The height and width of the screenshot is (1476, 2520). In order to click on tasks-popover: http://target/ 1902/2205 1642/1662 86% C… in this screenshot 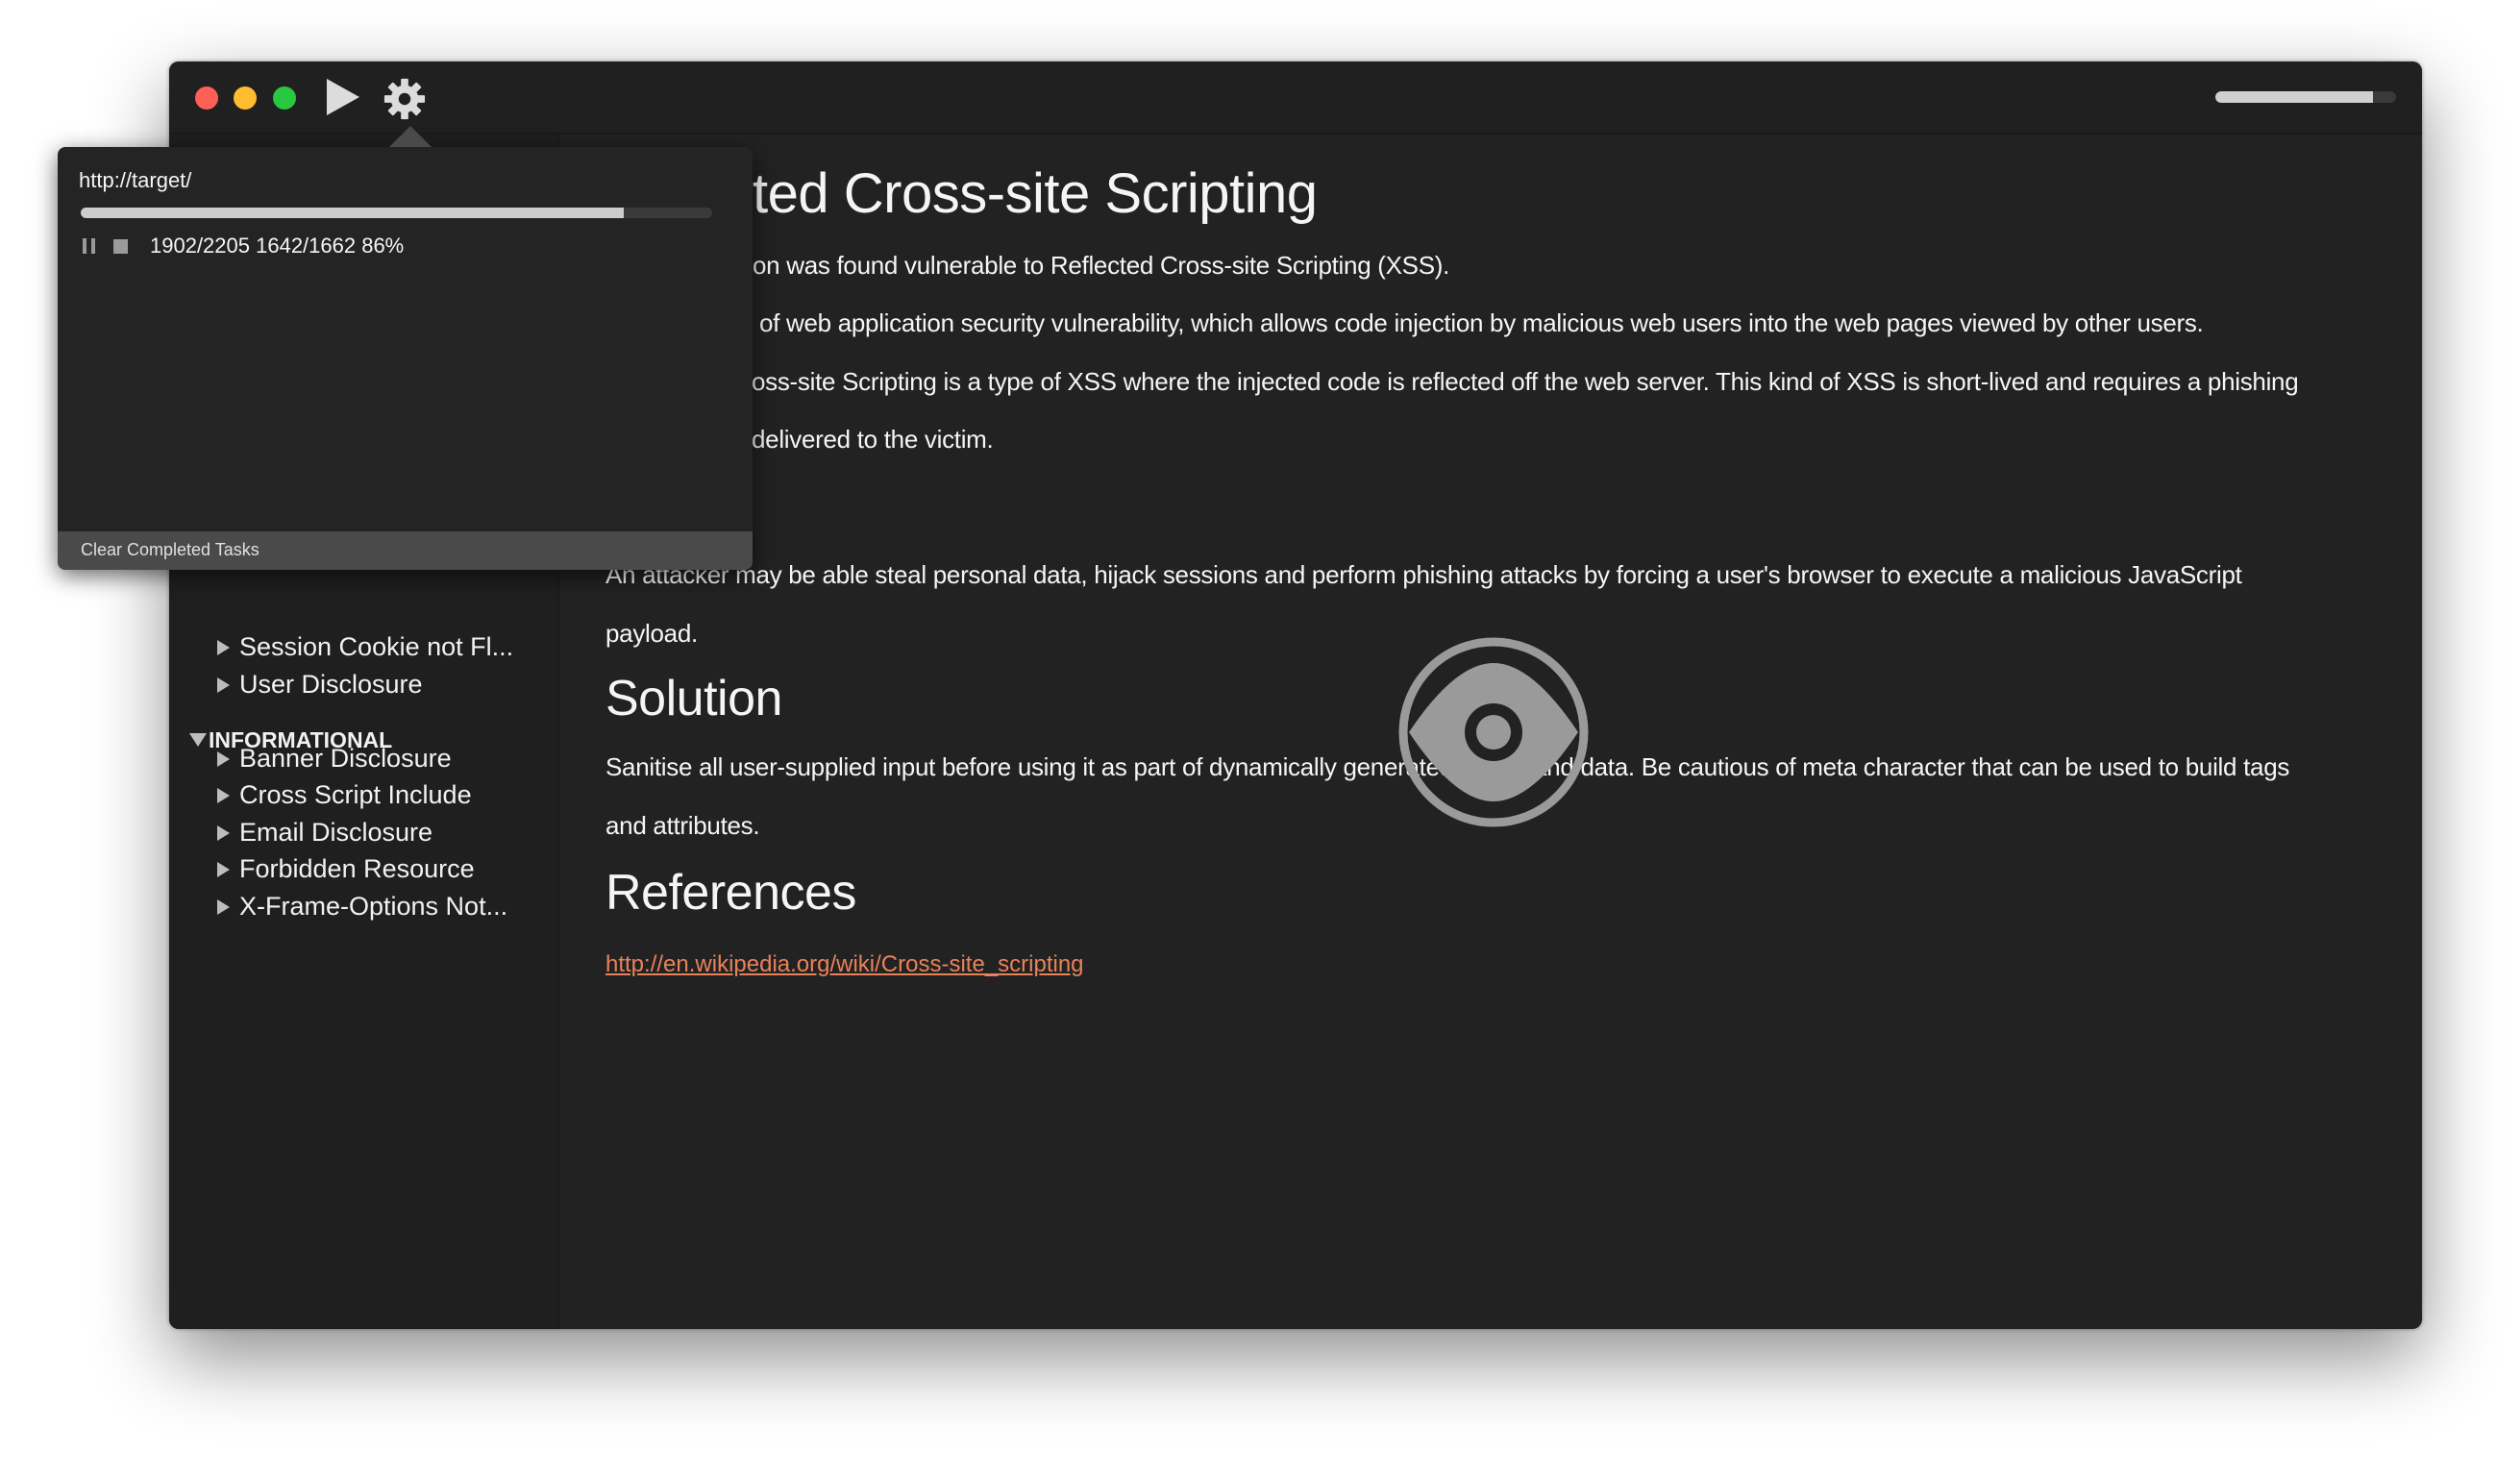, I will do `click(405, 348)`.